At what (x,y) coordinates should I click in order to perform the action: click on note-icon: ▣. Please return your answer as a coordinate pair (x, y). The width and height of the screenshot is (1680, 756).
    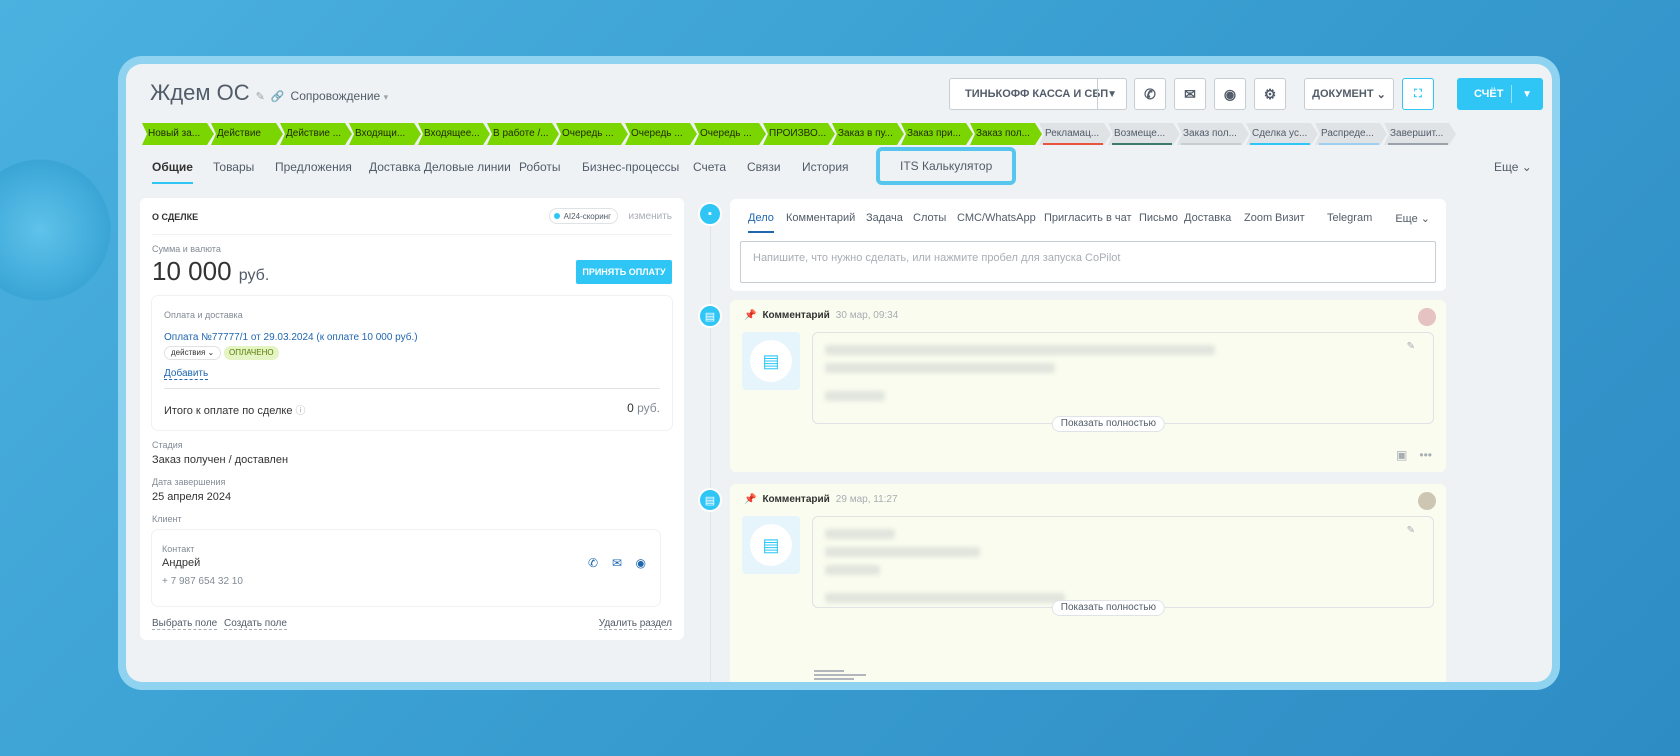
    Looking at the image, I should click on (1401, 455).